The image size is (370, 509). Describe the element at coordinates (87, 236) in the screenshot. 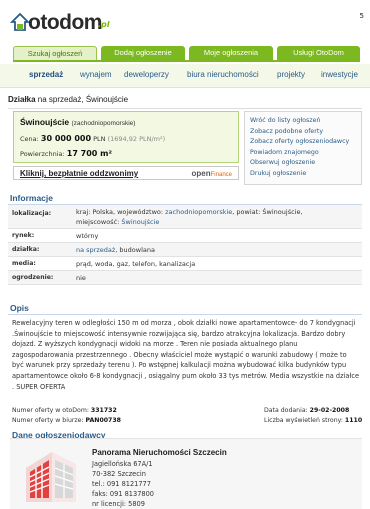

I see `market-value: wtórny` at that location.